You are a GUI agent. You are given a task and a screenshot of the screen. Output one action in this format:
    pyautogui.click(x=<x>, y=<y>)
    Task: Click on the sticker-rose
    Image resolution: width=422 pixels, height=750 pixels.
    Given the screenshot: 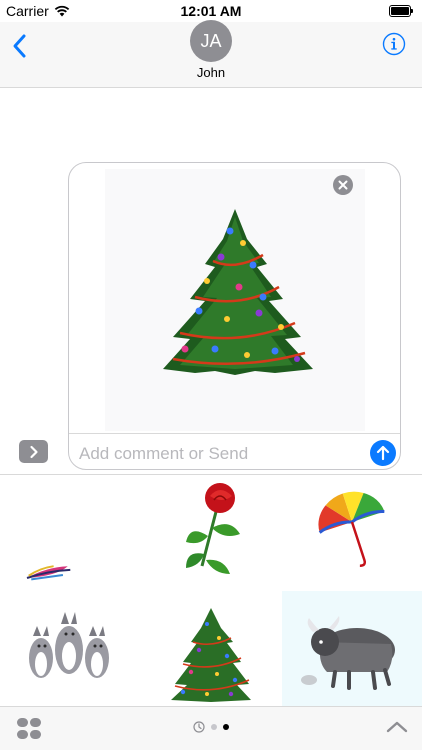 What is the action you would take?
    pyautogui.click(x=211, y=532)
    